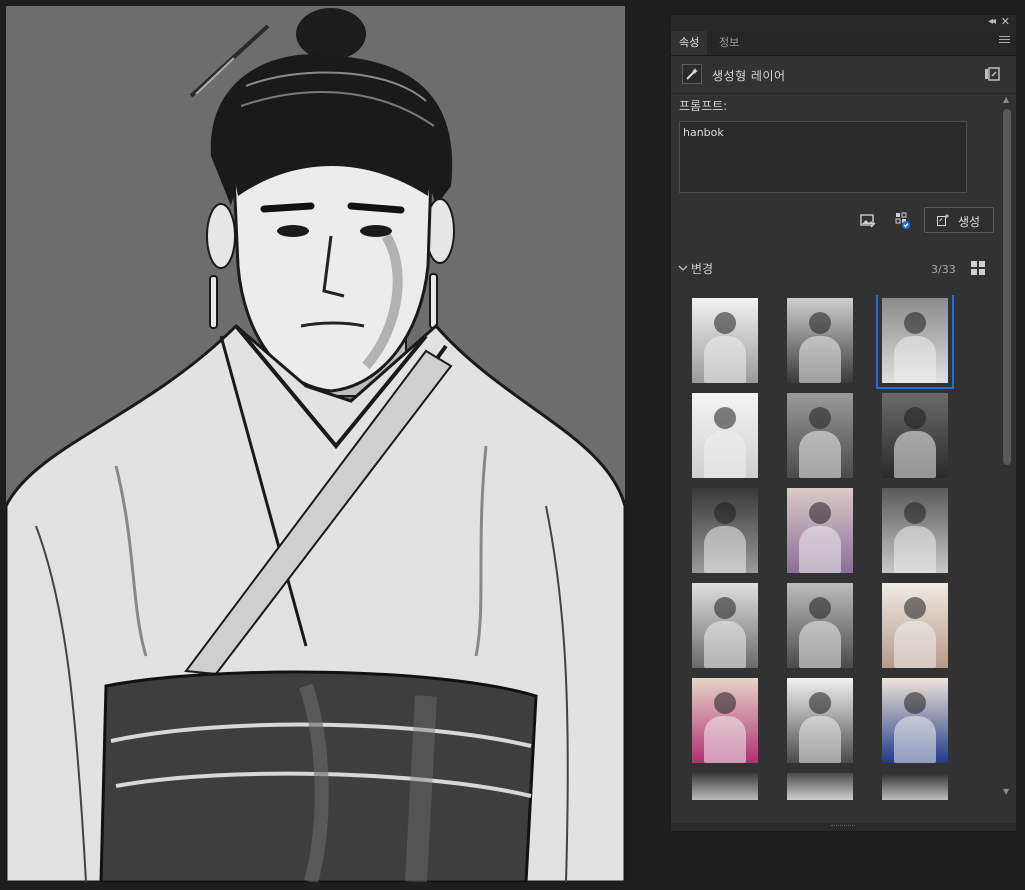 The width and height of the screenshot is (1025, 890). Describe the element at coordinates (823, 157) in the screenshot. I see `prompt-input: hanbok` at that location.